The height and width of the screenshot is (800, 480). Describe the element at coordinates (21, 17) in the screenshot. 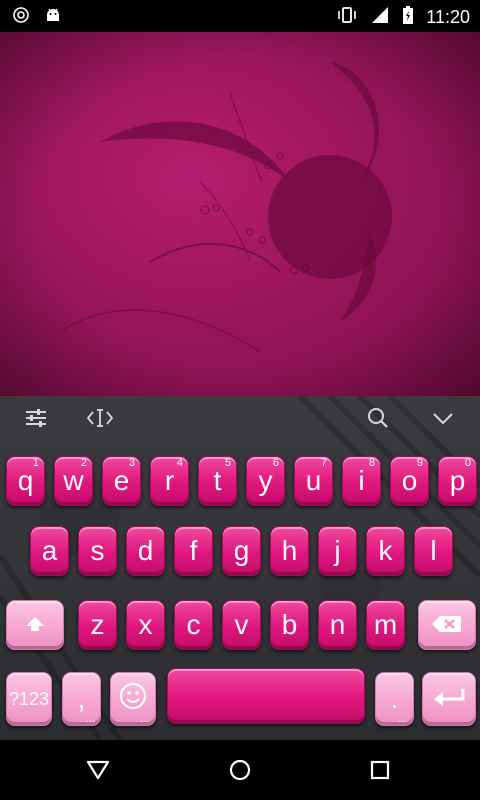

I see `sync-icon` at that location.